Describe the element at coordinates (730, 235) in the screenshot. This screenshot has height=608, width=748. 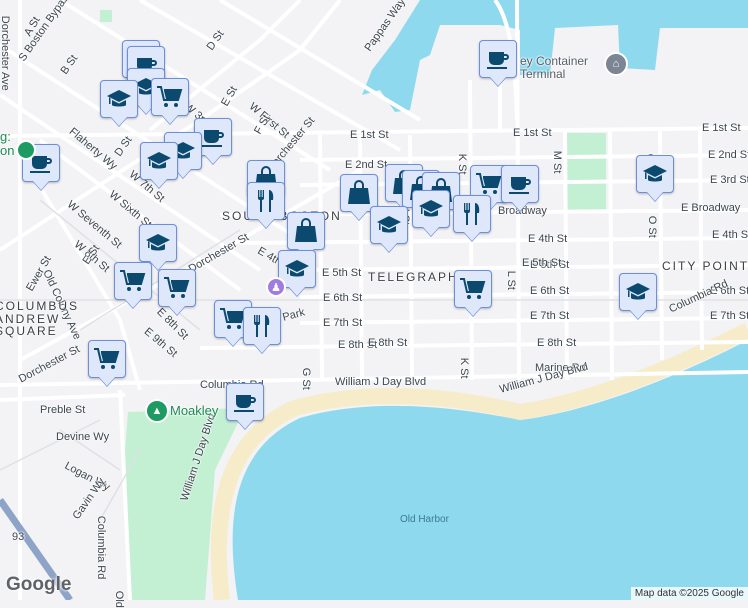
I see `street-label-e-4th-st-e: E 4th St` at that location.